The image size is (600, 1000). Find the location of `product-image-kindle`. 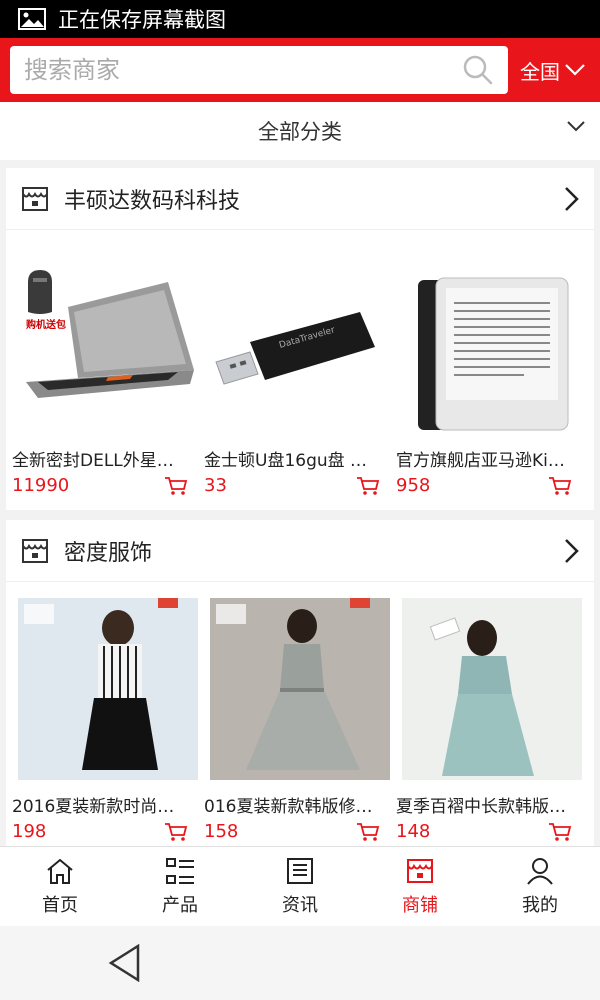

product-image-kindle is located at coordinates (492, 343).